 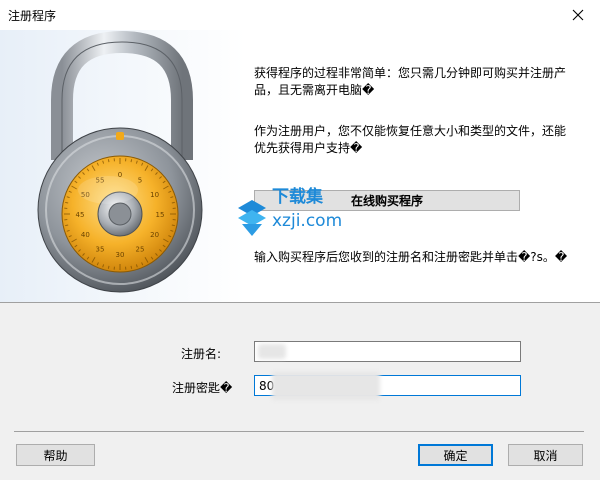 I want to click on info-paragraph-2: 作为注册用户，您不仅能恢复任意大小和类型的文件，还能优先获得用户支持�, so click(x=410, y=139).